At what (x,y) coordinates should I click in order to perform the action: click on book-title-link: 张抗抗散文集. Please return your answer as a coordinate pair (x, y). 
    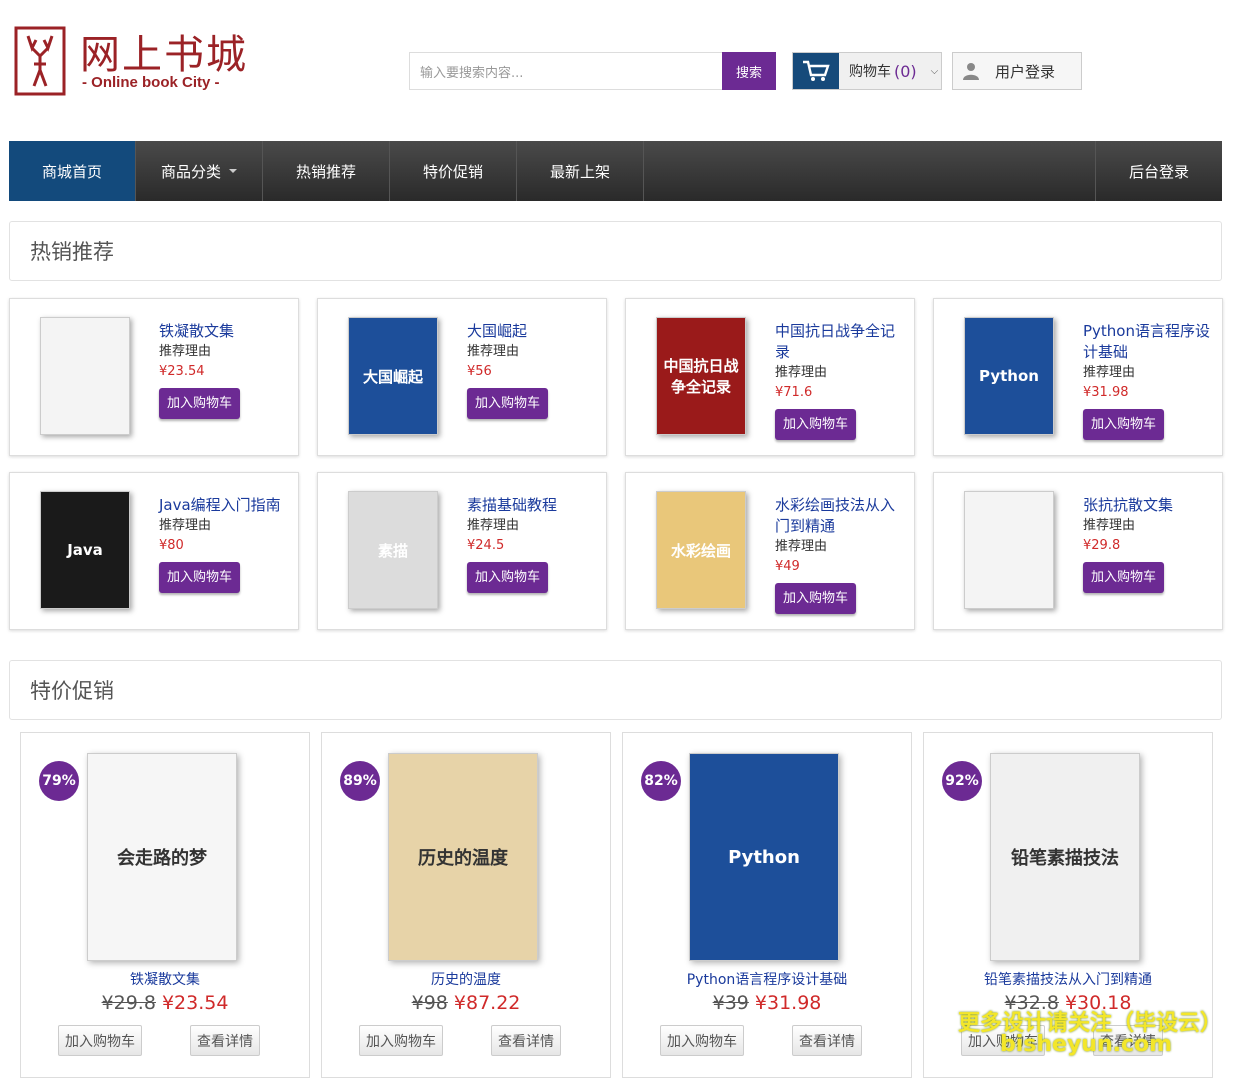
    Looking at the image, I should click on (1149, 505).